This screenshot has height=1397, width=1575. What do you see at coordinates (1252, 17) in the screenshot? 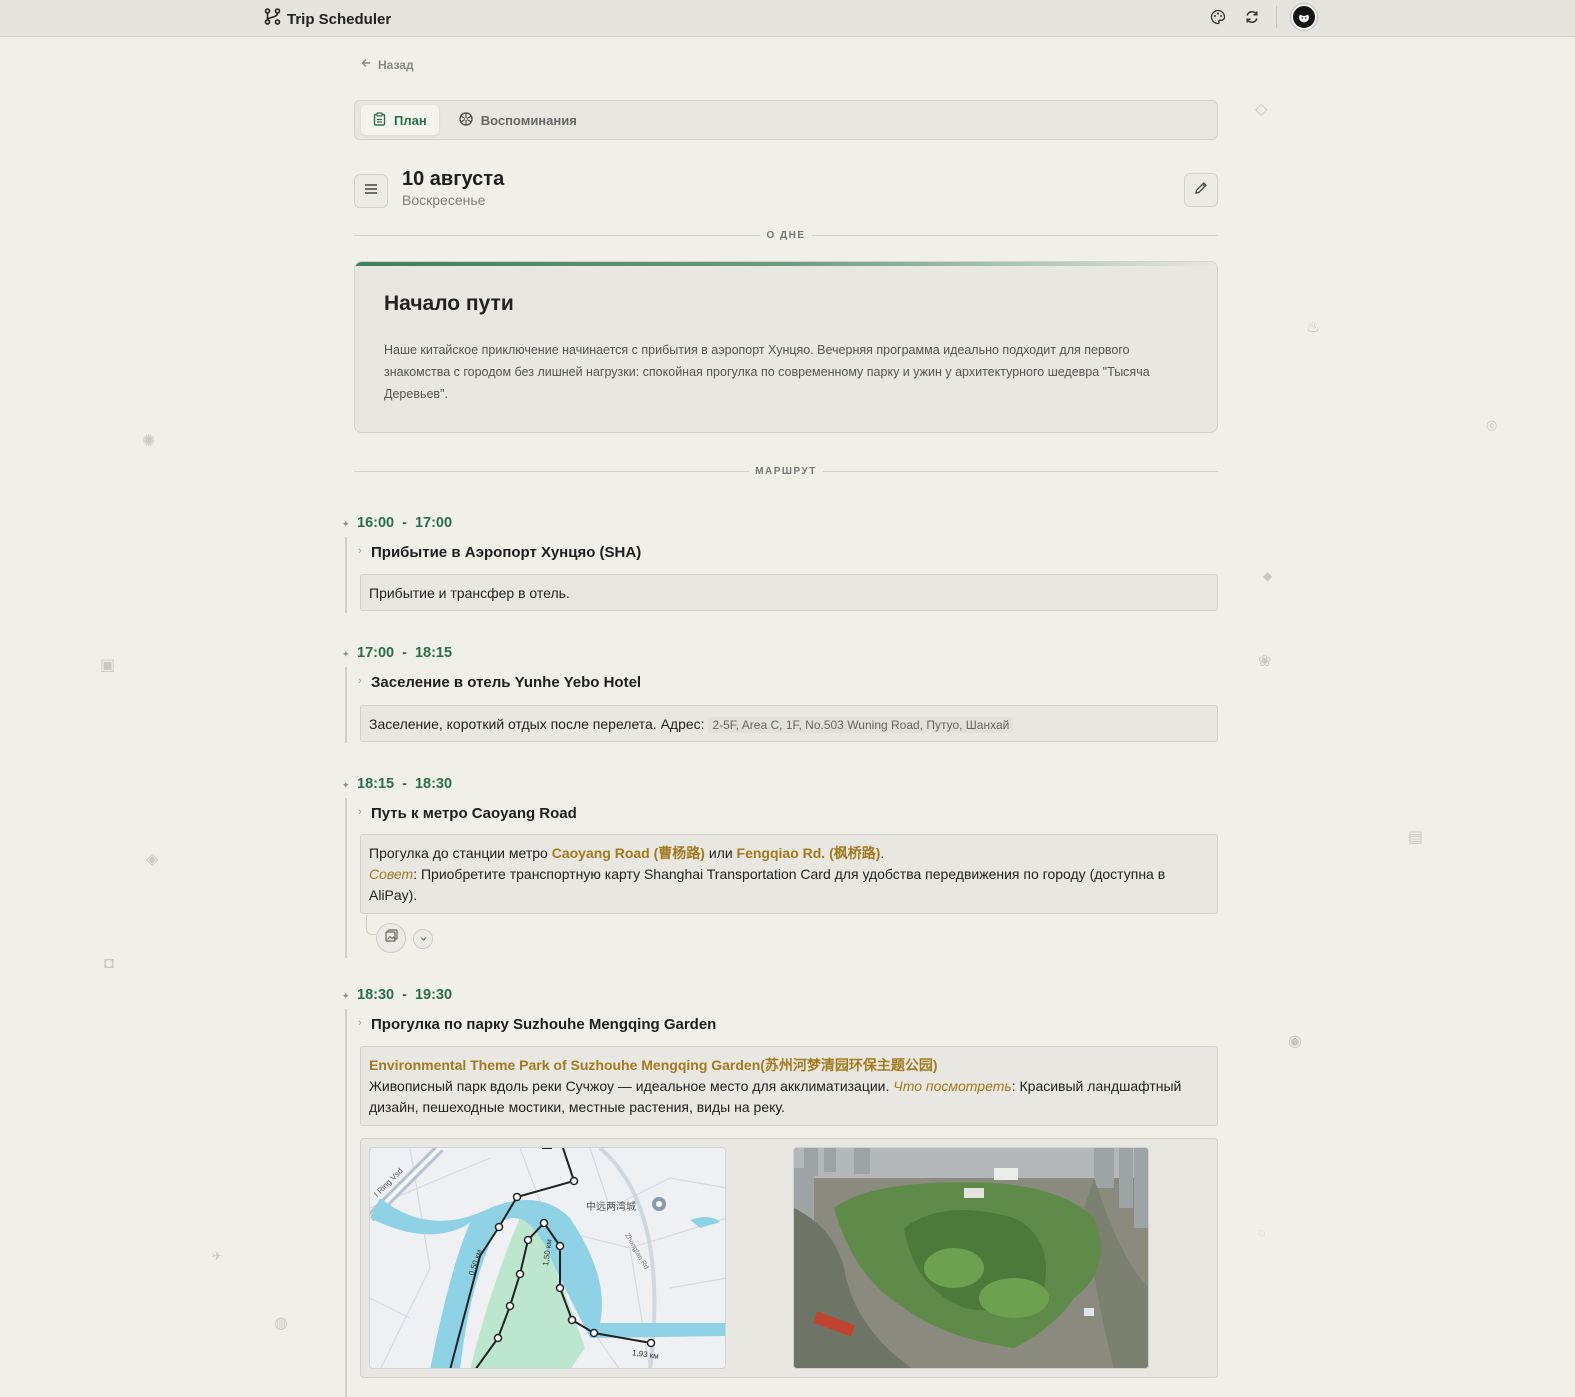
I see `refresh-icon` at bounding box center [1252, 17].